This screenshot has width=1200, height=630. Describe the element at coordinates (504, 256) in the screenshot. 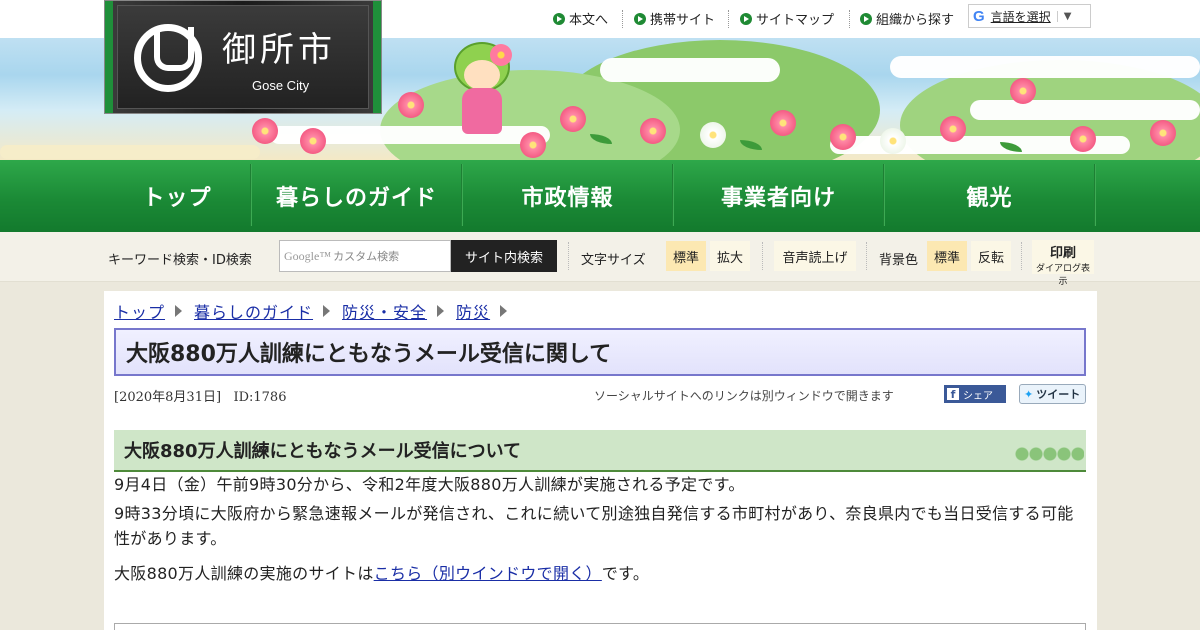

I see `site-search-button: サイト内検索` at that location.